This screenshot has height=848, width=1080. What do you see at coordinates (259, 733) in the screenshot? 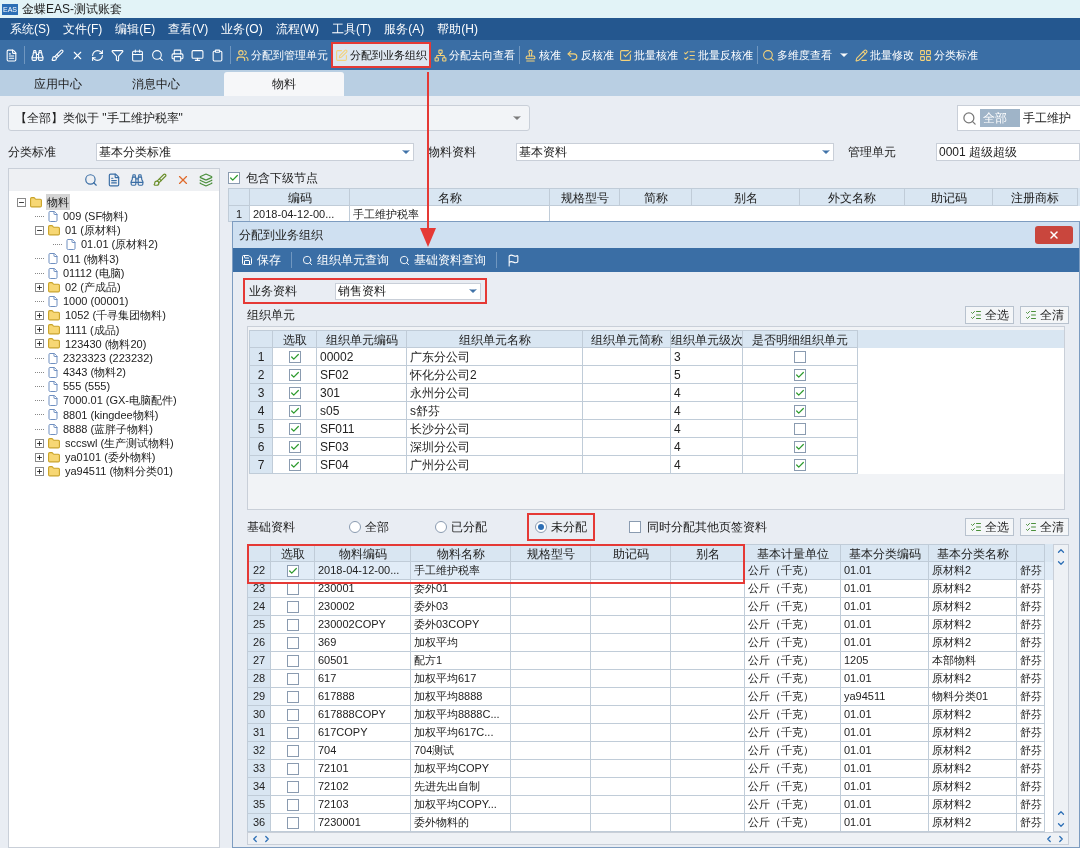
I see `row-number: 31` at bounding box center [259, 733].